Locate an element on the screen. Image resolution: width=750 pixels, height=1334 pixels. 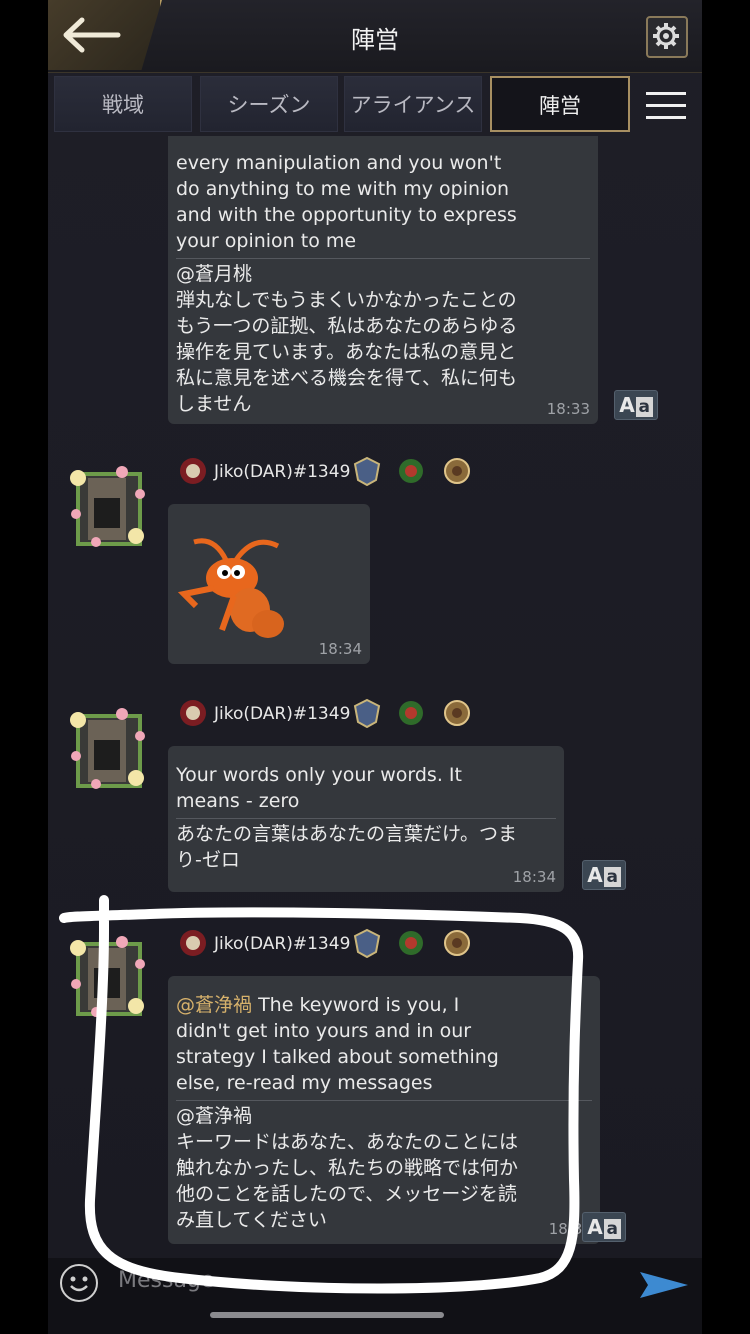
tab-alliance: アライアンス is located at coordinates (413, 104).